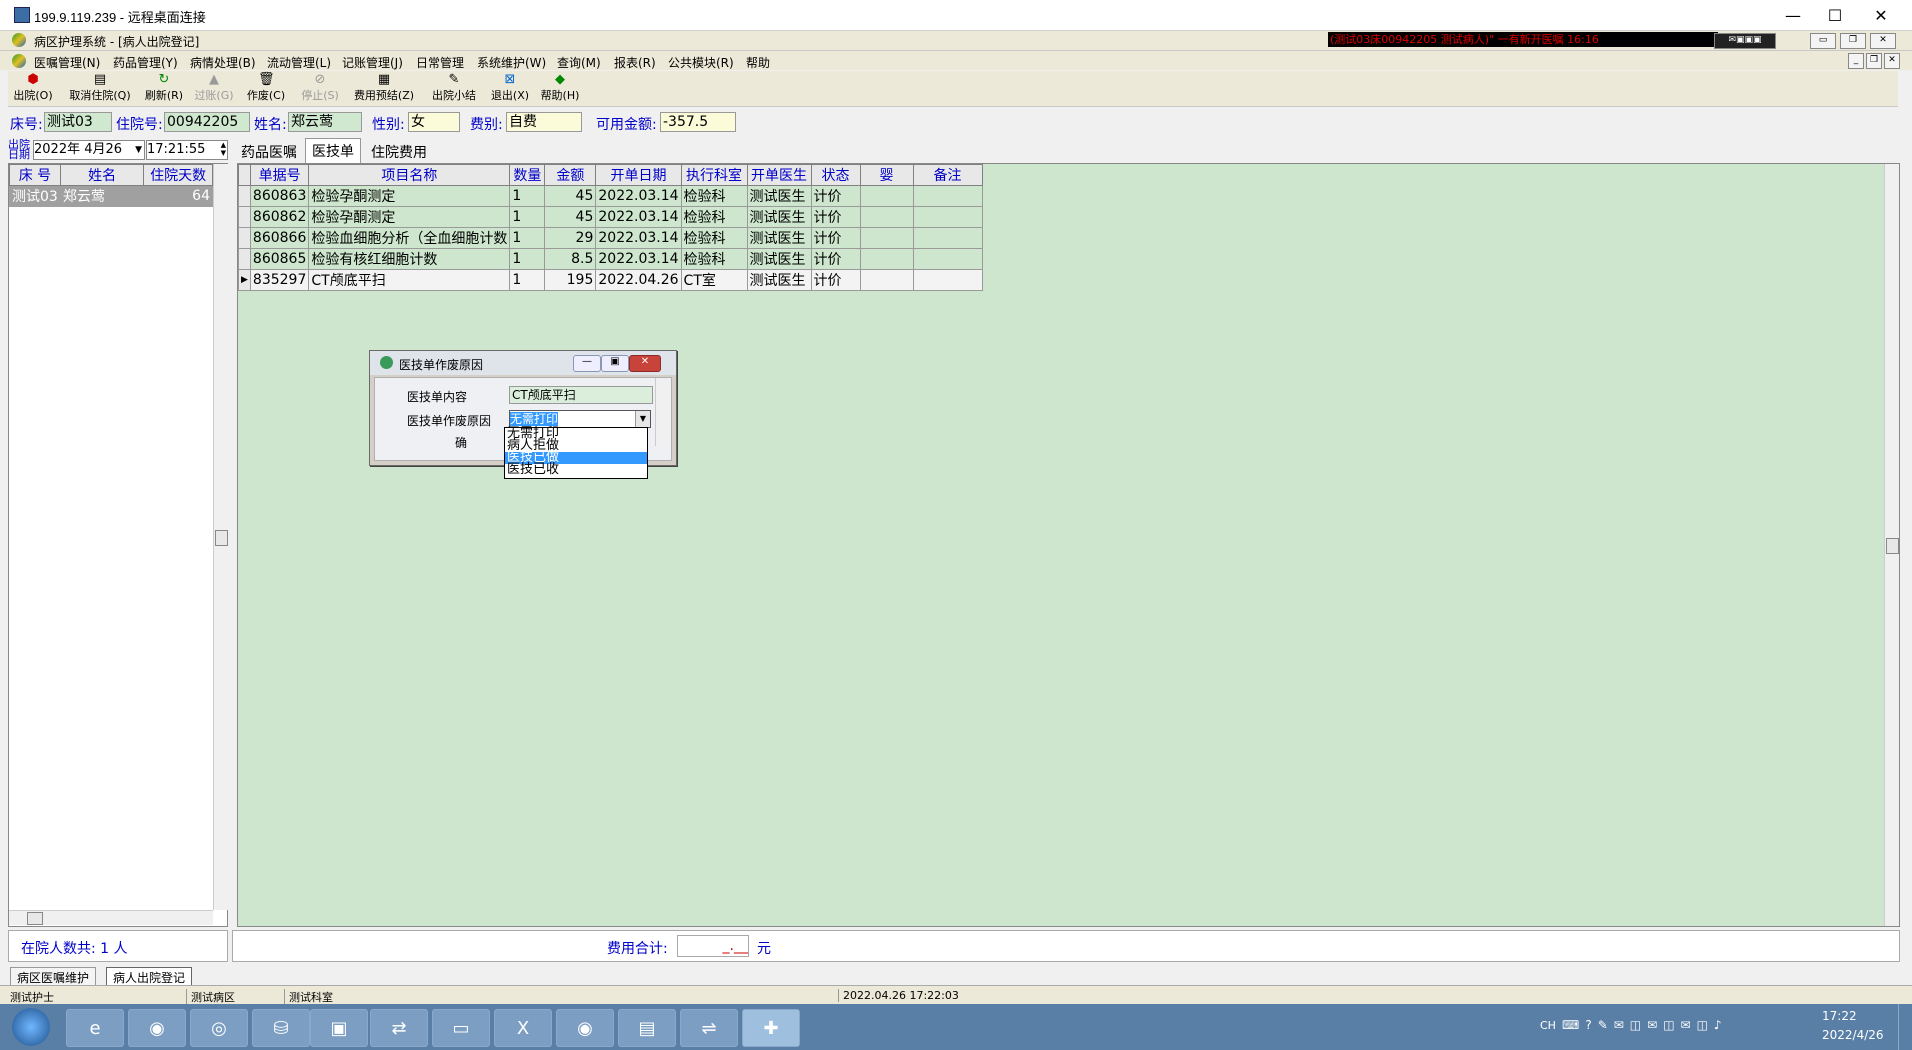  Describe the element at coordinates (610, 280) in the screenshot. I see `table-row-selected: ▶ 835297 CT颅底平扫 1 195 2022.04.26 CT室 测试医生 计价` at that location.